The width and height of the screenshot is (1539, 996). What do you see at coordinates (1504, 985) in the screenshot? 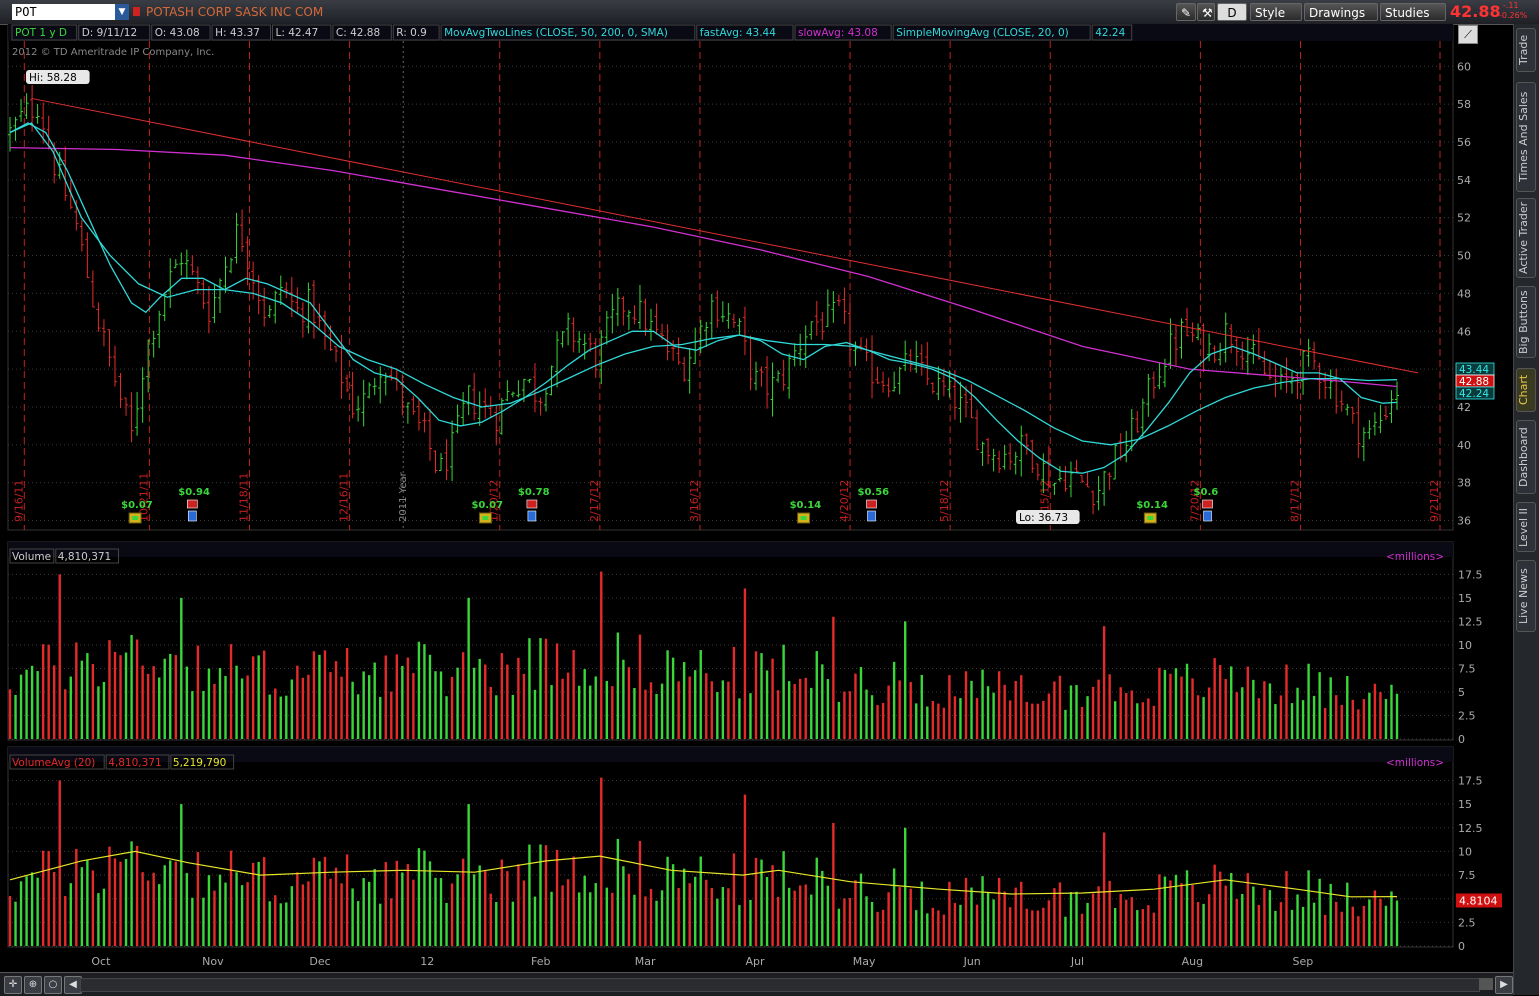
I see `scroll-end-icon: ▶` at bounding box center [1504, 985].